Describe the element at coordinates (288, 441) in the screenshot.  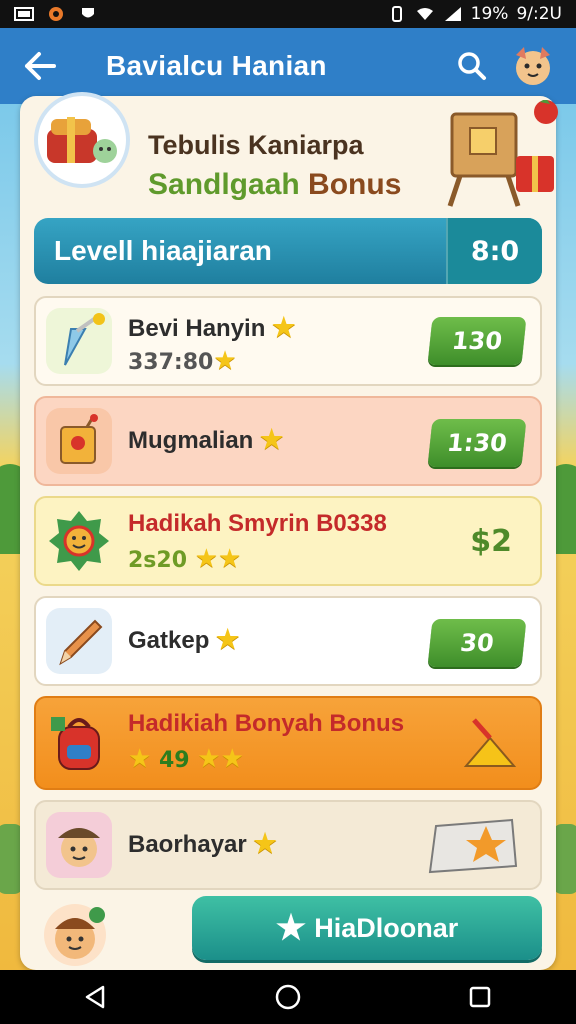
I see `task-item: Mugmalian ★ 1:30` at that location.